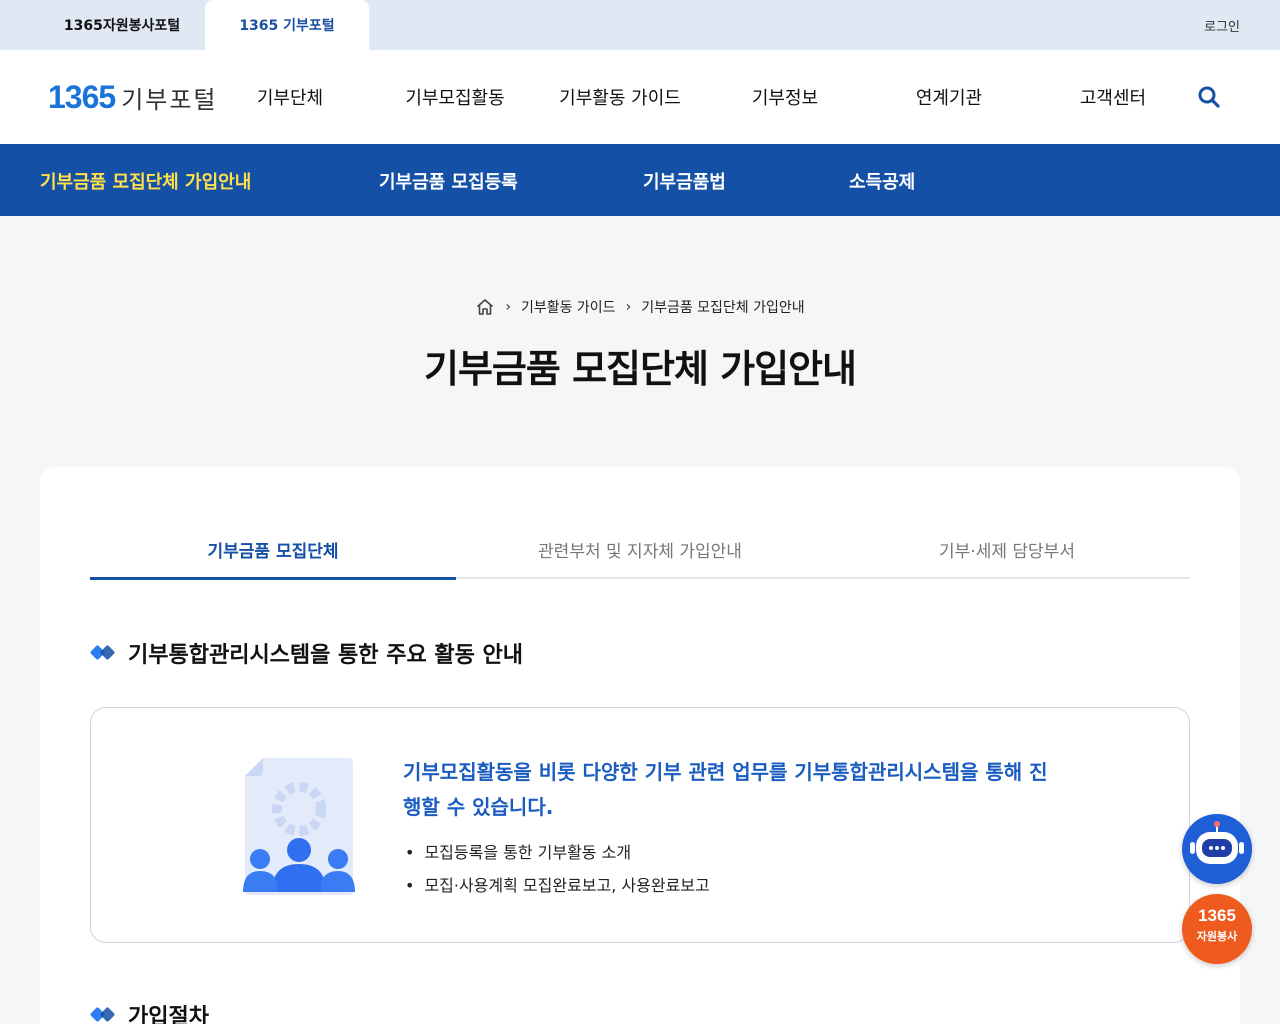 The height and width of the screenshot is (1024, 1280). I want to click on breadcrumb-item-current: 기부금품 모집단체 가입안내, so click(723, 308).